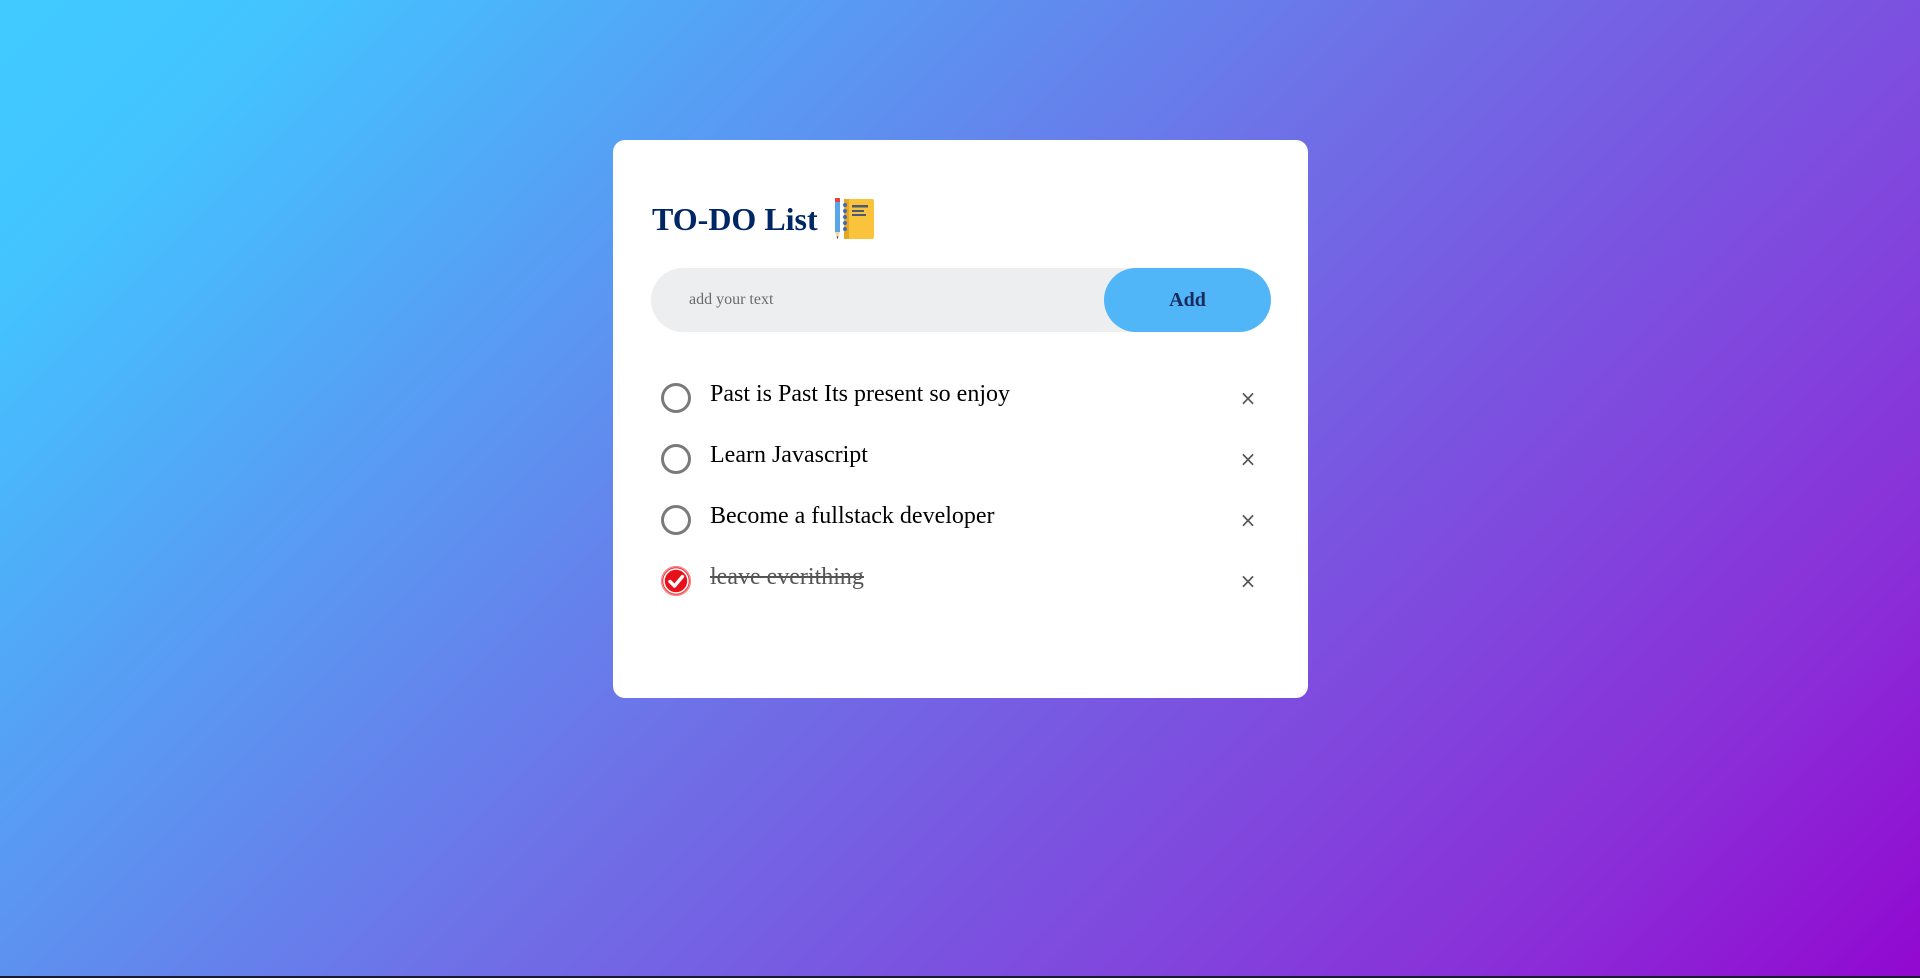 The width and height of the screenshot is (1920, 978). Describe the element at coordinates (789, 455) in the screenshot. I see `task-text: Learn Javascript` at that location.